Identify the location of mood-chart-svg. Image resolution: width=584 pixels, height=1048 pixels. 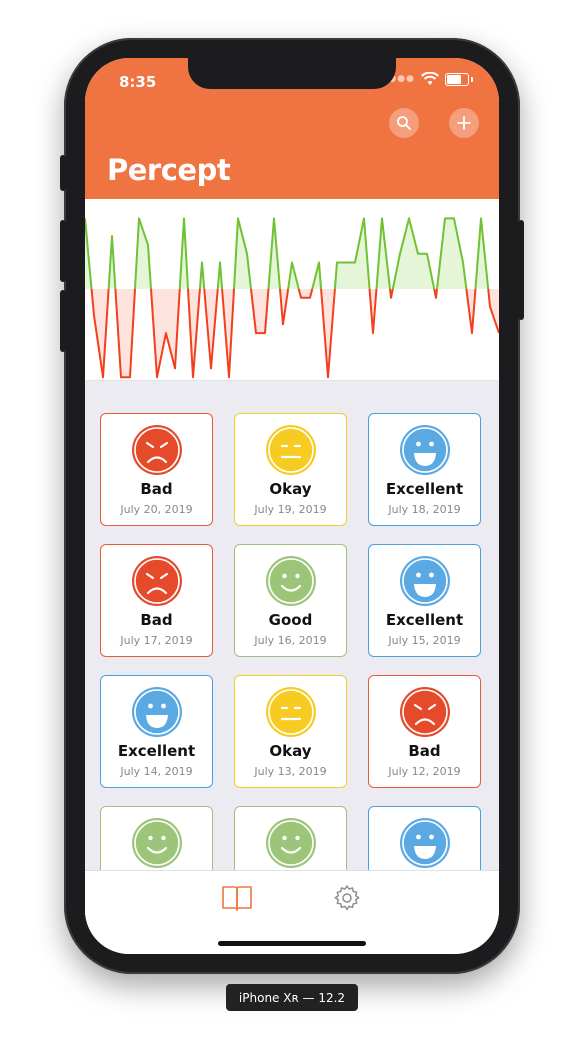
(292, 298).